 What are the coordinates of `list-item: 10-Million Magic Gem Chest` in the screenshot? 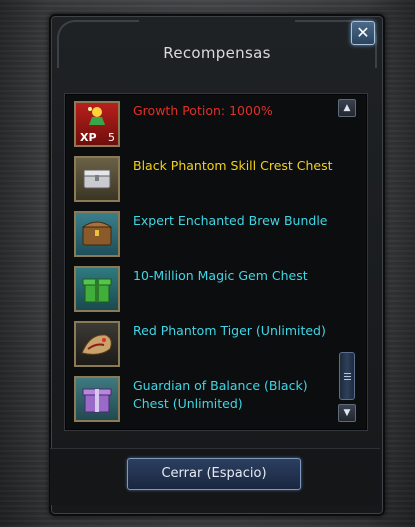 It's located at (207, 289).